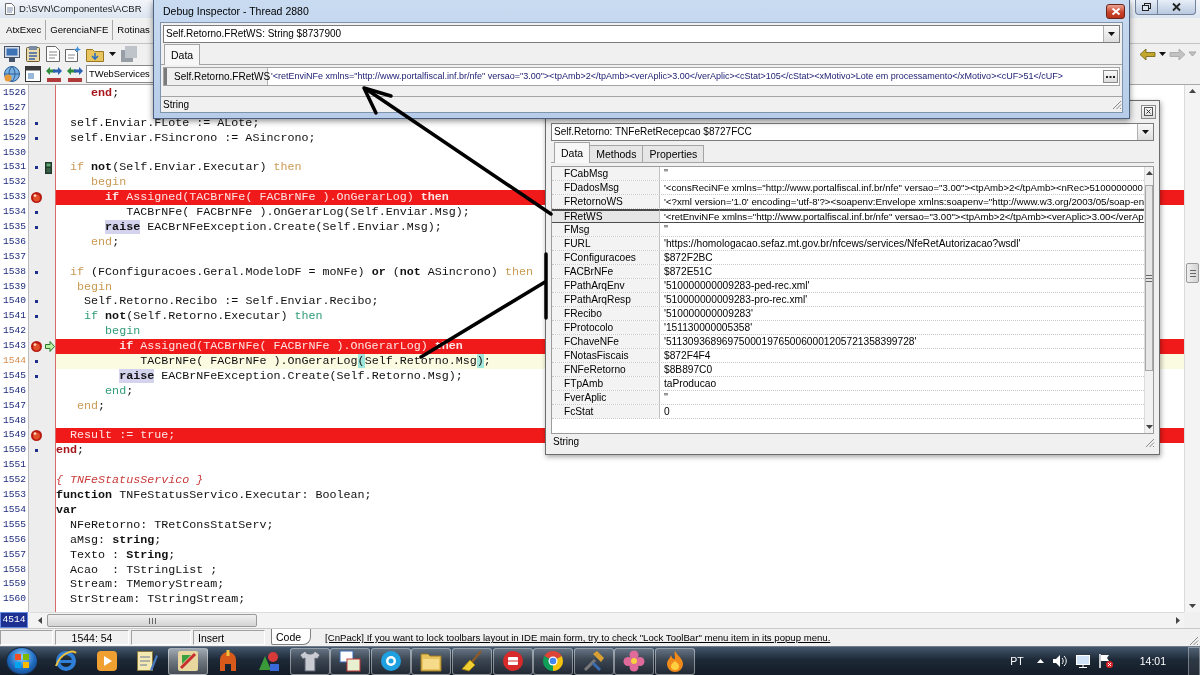 This screenshot has width=1200, height=675. What do you see at coordinates (1147, 54) in the screenshot?
I see `left-arrow-icon` at bounding box center [1147, 54].